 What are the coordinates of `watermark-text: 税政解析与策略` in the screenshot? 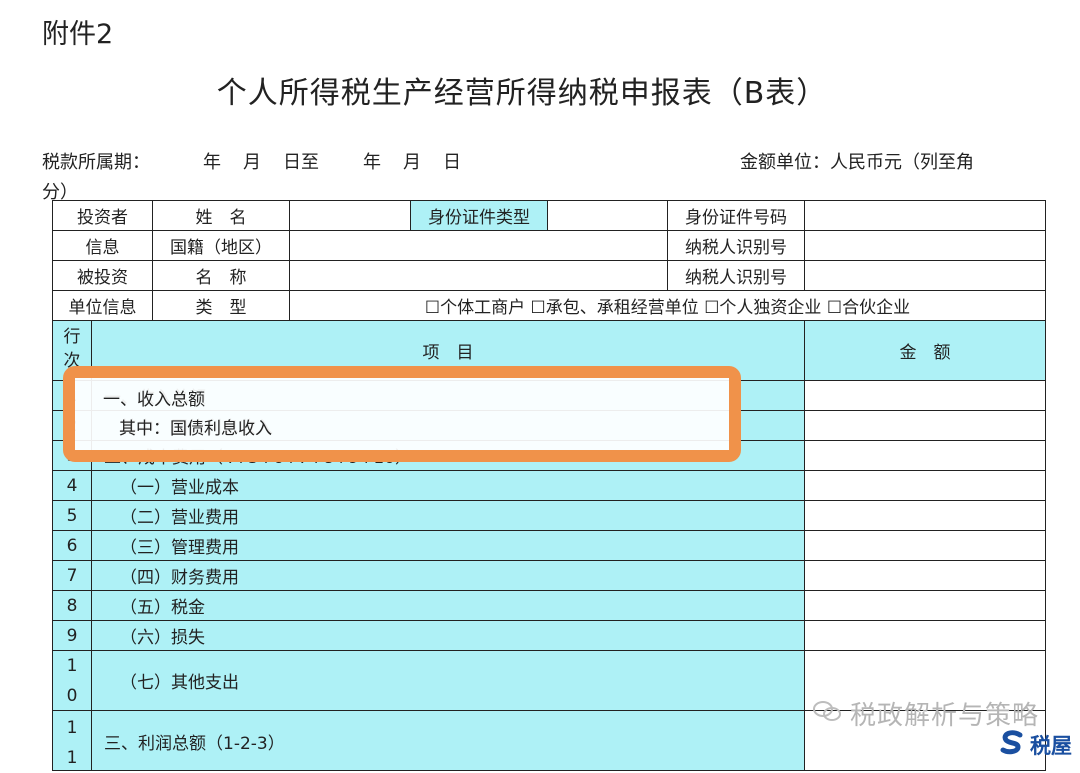 It's located at (945, 716).